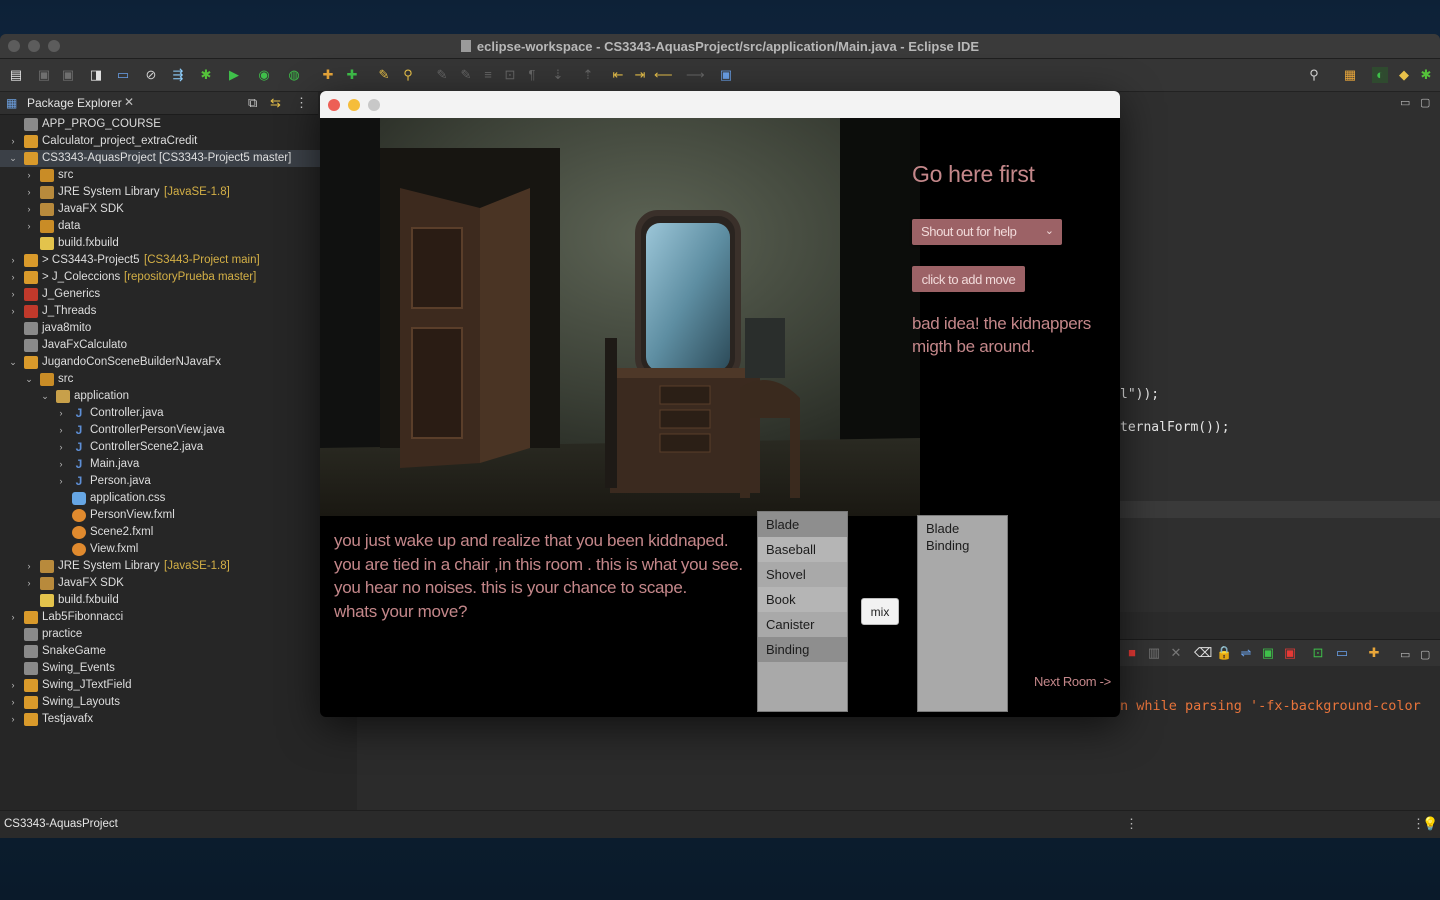 The image size is (1440, 900). Describe the element at coordinates (178, 532) in the screenshot. I see `tree-item: Scene2.fxml` at that location.